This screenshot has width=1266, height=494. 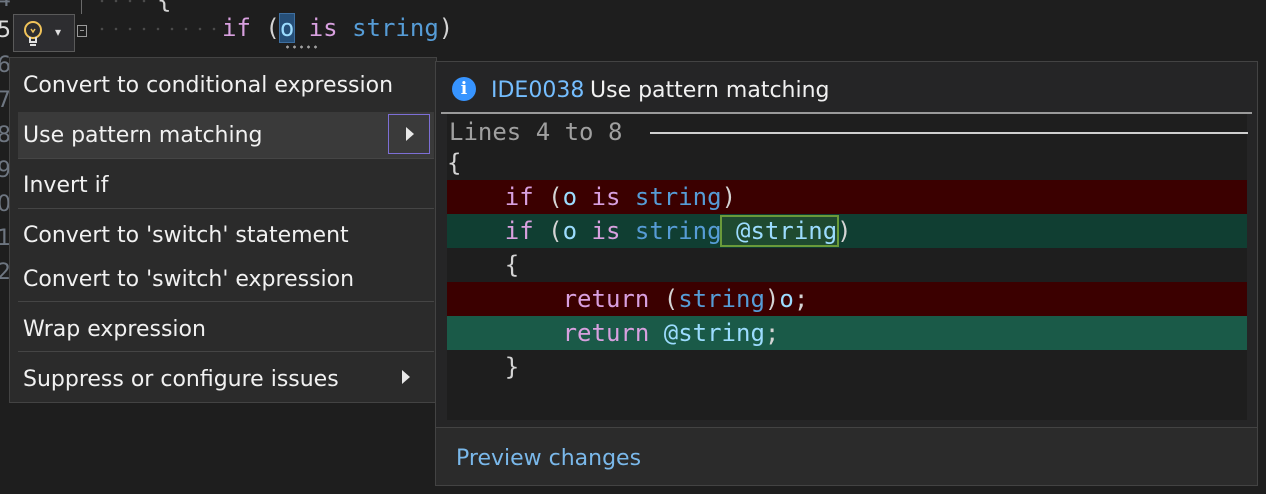 I want to click on code-brace: {, so click(x=164, y=7).